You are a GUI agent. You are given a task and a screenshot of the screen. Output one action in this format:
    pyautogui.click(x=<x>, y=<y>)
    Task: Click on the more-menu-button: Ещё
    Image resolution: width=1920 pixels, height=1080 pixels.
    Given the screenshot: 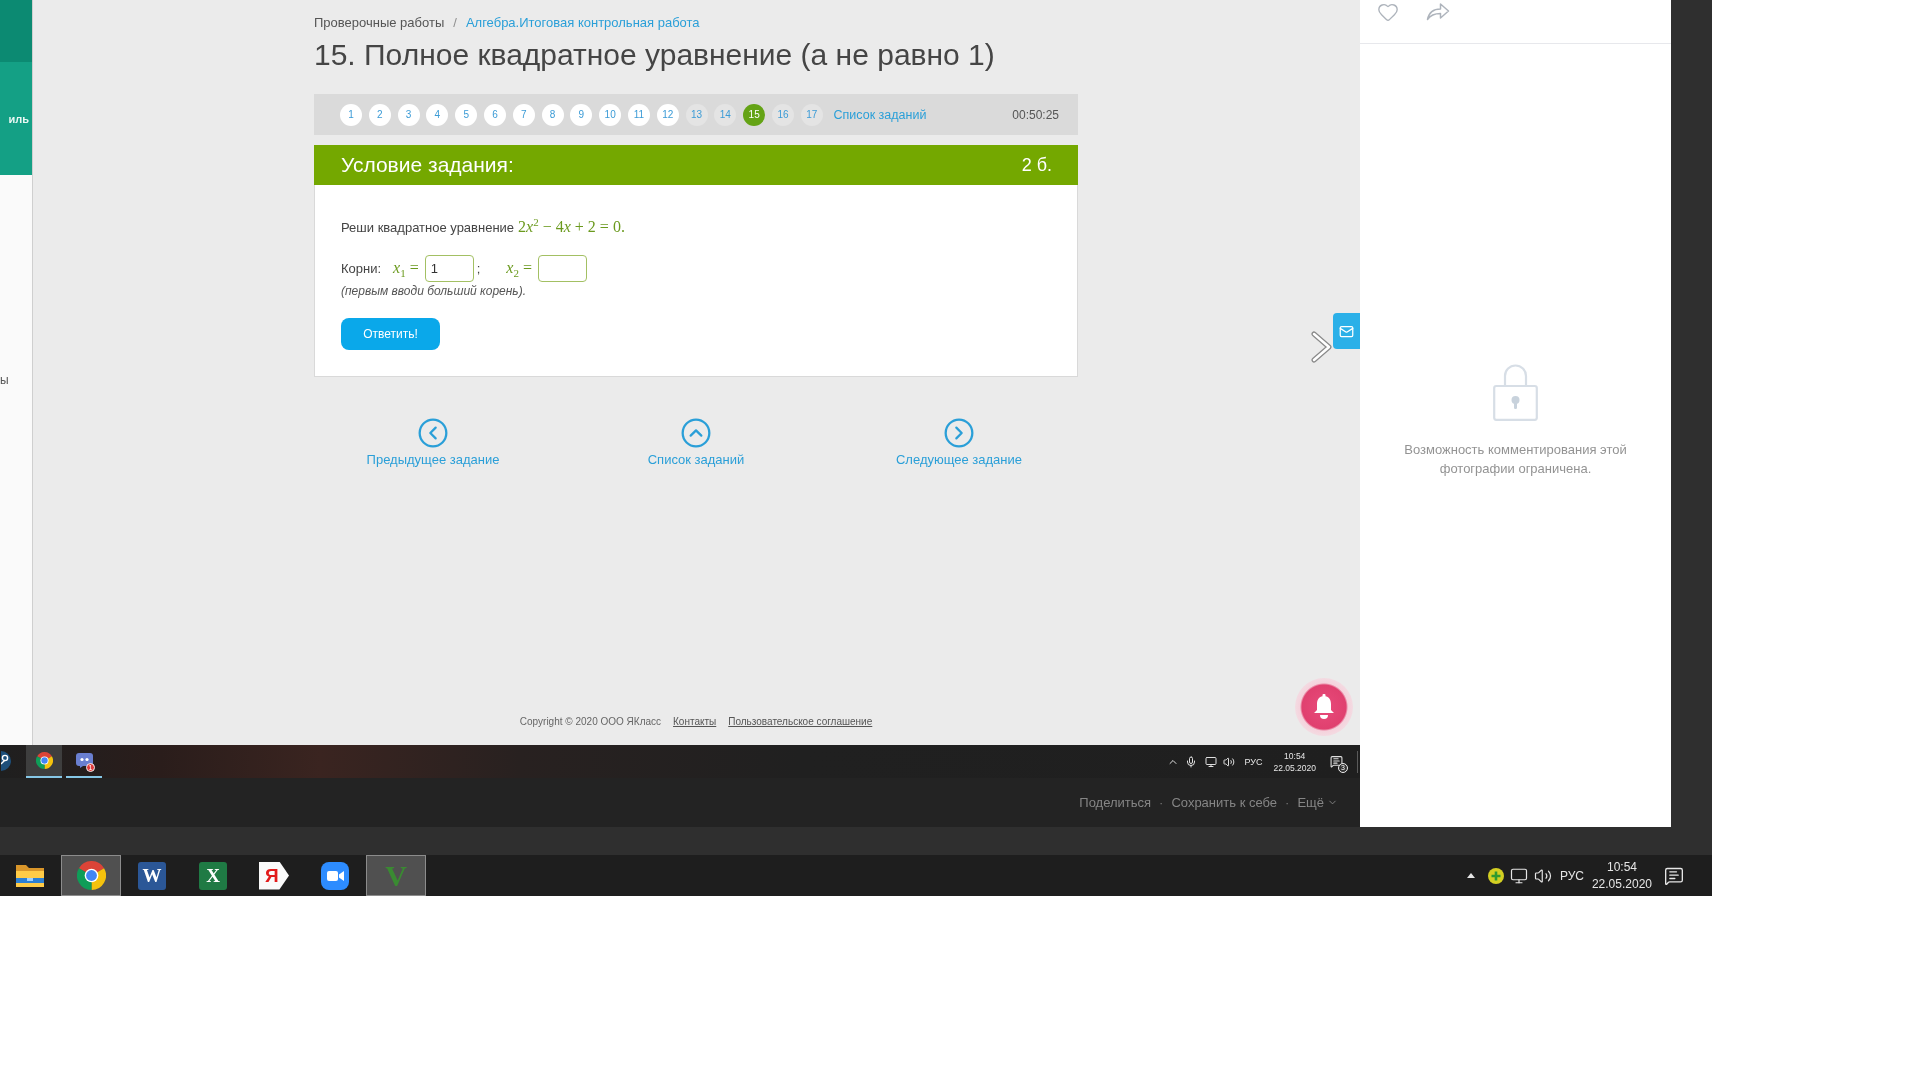 What is the action you would take?
    pyautogui.click(x=1317, y=802)
    